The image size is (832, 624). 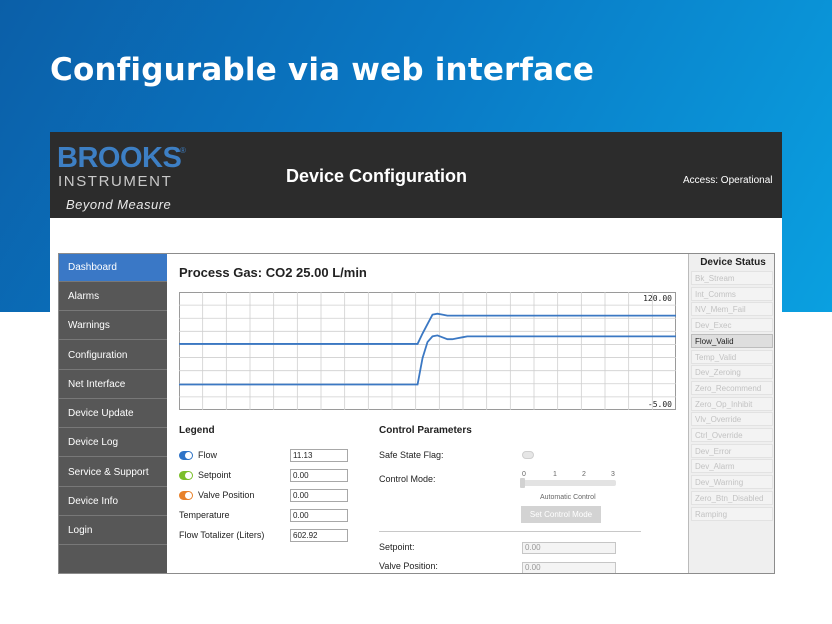 What do you see at coordinates (119, 204) in the screenshot?
I see `brand-tagline: Beyond Measure` at bounding box center [119, 204].